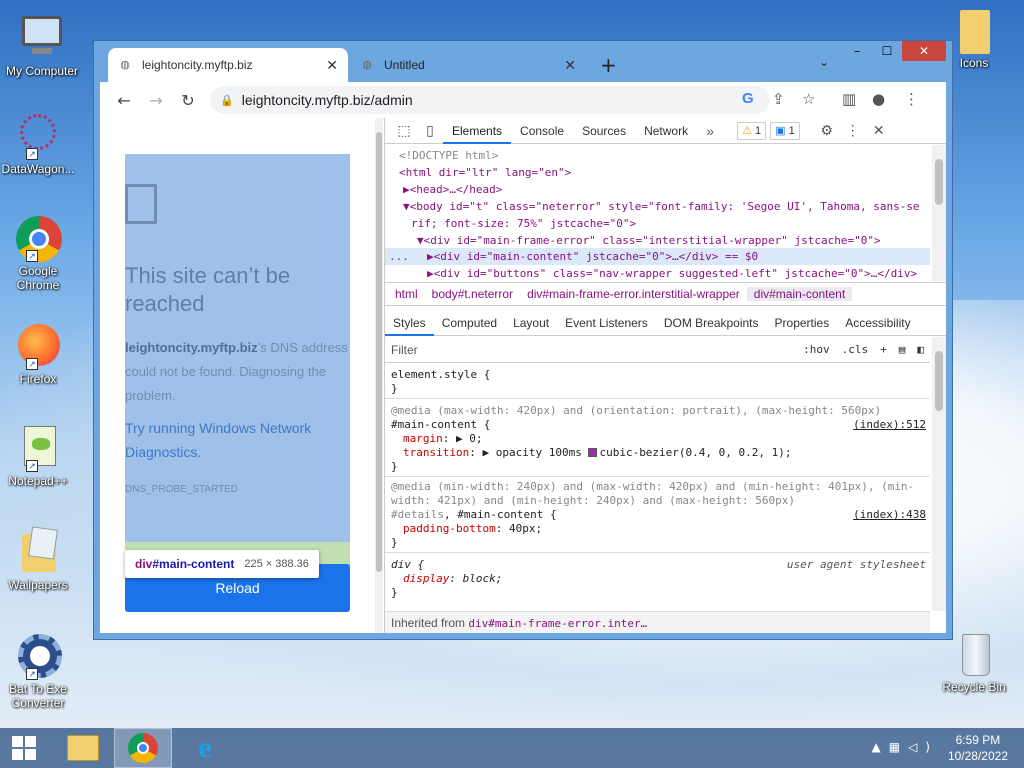 The height and width of the screenshot is (768, 1024). What do you see at coordinates (327, 100) in the screenshot?
I see `url-text: leightoncity.myftp.biz/admin` at bounding box center [327, 100].